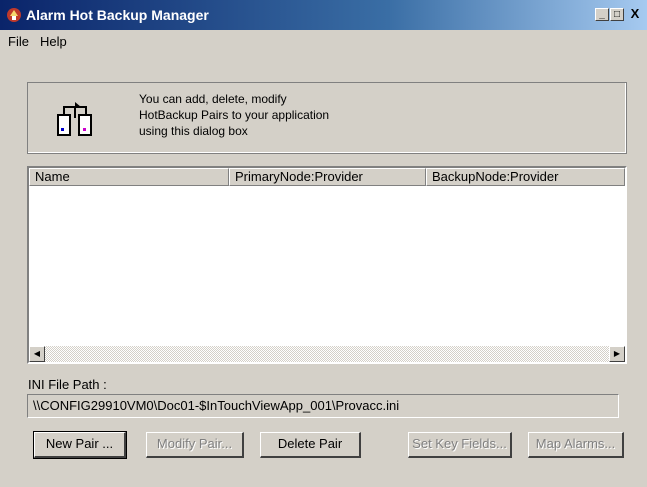  I want to click on column-header-name: Name, so click(129, 177).